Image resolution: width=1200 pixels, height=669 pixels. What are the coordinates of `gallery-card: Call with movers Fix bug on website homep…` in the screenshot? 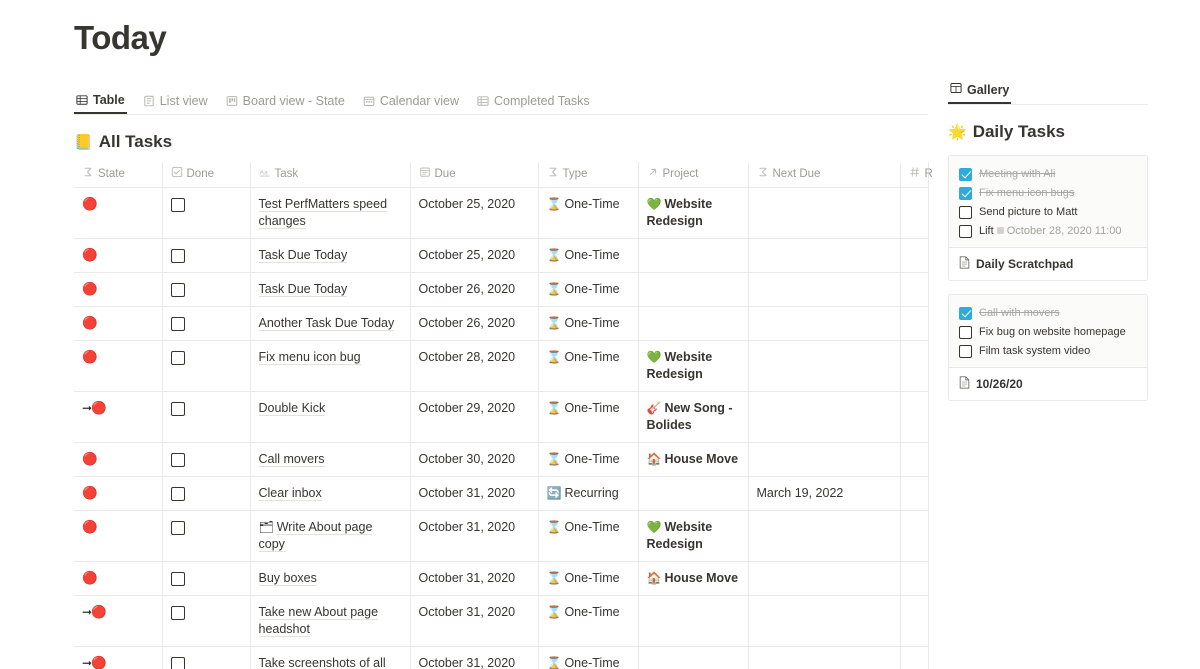 It's located at (1048, 347).